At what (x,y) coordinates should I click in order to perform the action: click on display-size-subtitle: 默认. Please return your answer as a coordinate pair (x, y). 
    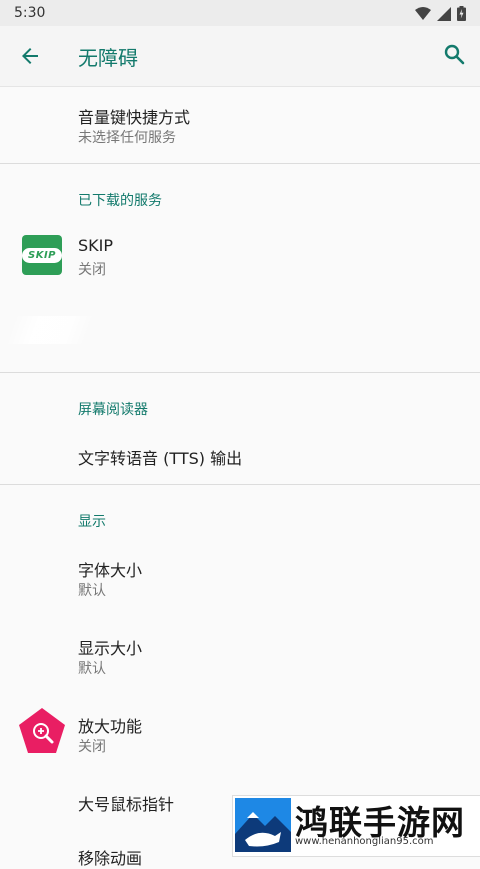
    Looking at the image, I should click on (92, 669).